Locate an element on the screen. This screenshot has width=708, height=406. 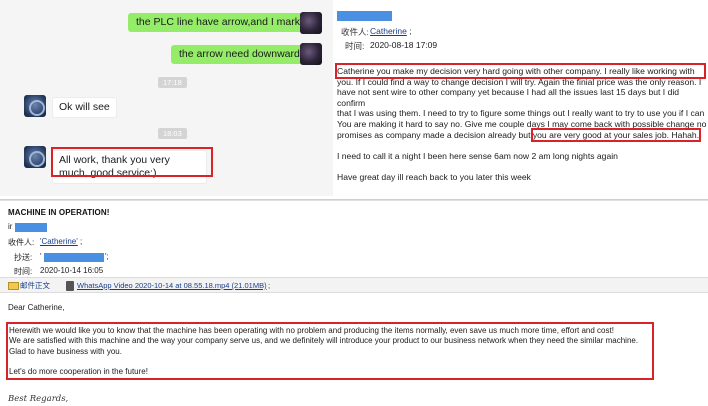
greeting: Dear Catherine, is located at coordinates (36, 307).